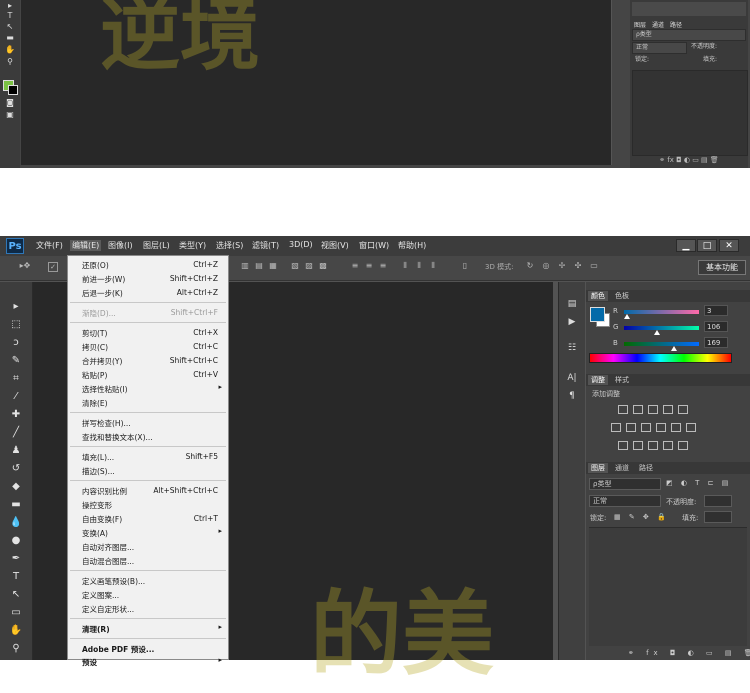 The image size is (750, 693). I want to click on menu-item-fill: 填充(L)... Shift+F5, so click(148, 457).